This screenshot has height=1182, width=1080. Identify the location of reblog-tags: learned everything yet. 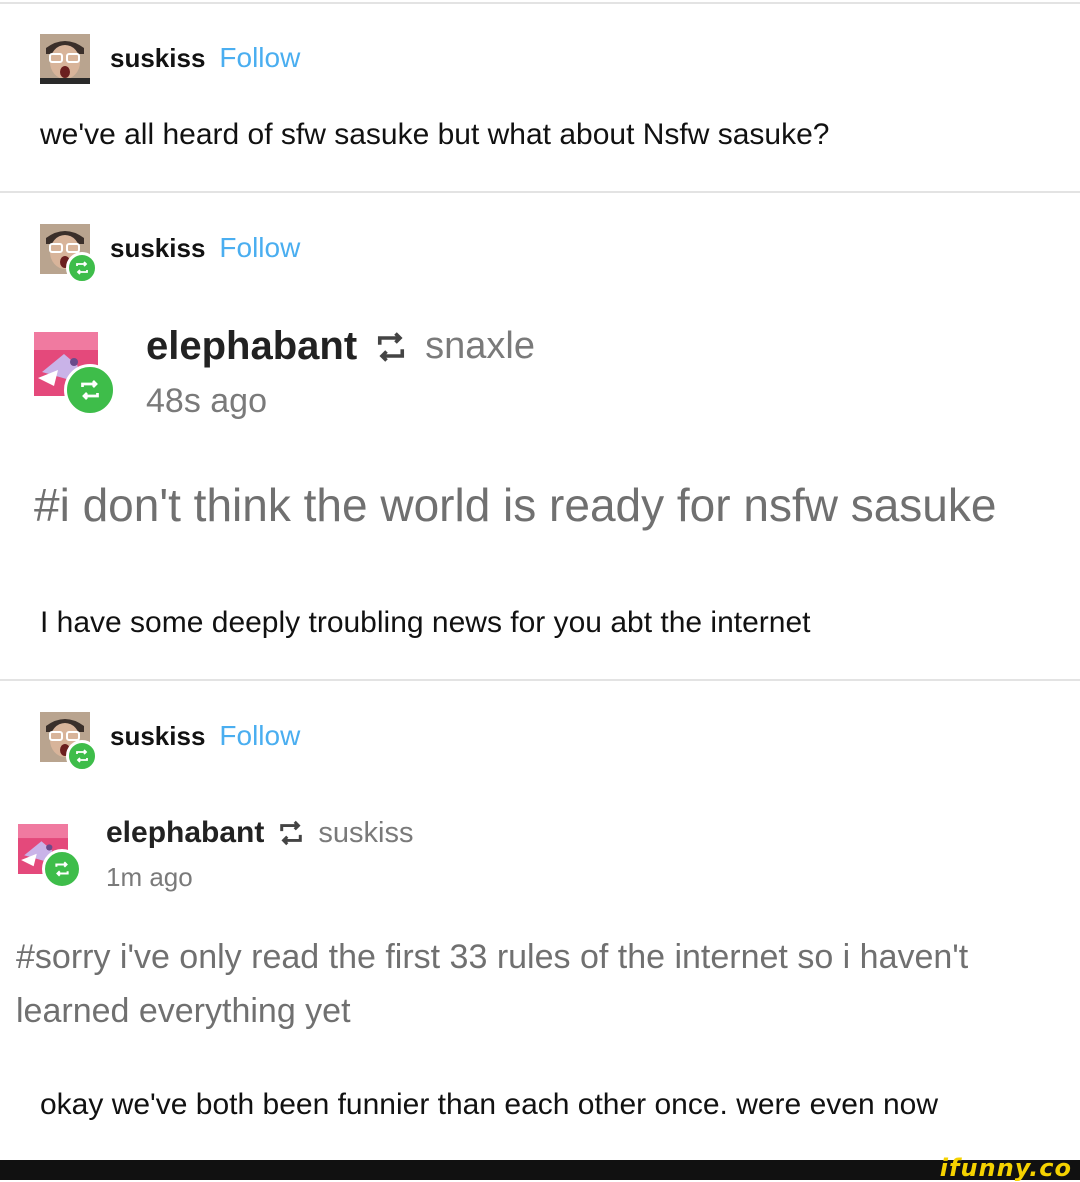
(183, 1011).